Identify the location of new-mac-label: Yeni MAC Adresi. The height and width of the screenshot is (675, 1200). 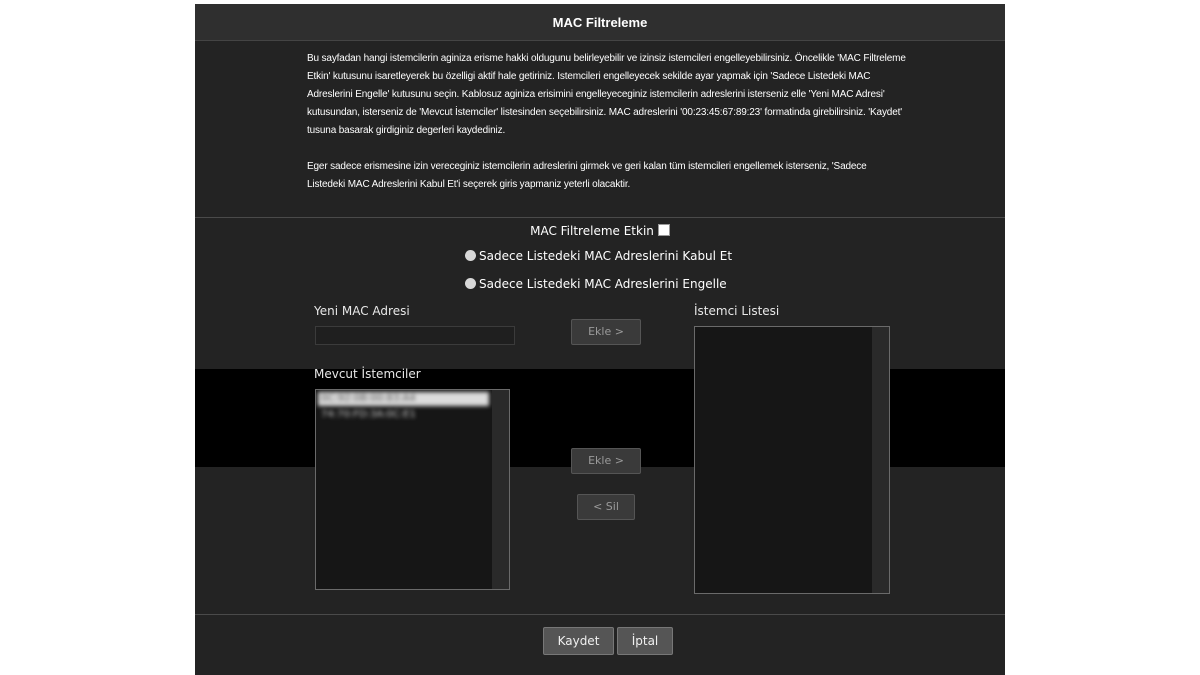
(362, 311).